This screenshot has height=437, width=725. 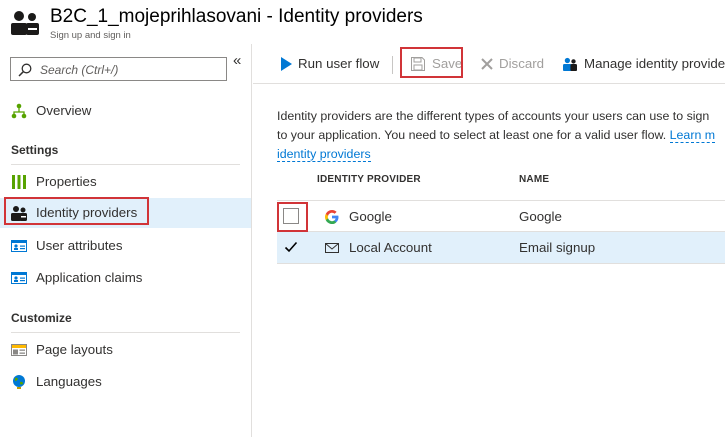 I want to click on sidebar-item-properties: Properties, so click(x=125, y=182).